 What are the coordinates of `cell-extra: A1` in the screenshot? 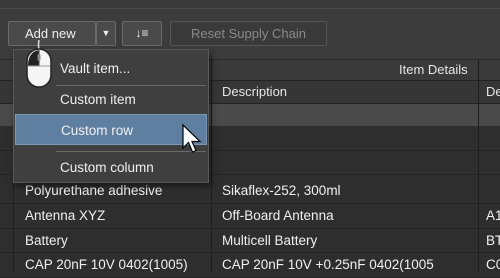 It's located at (493, 215).